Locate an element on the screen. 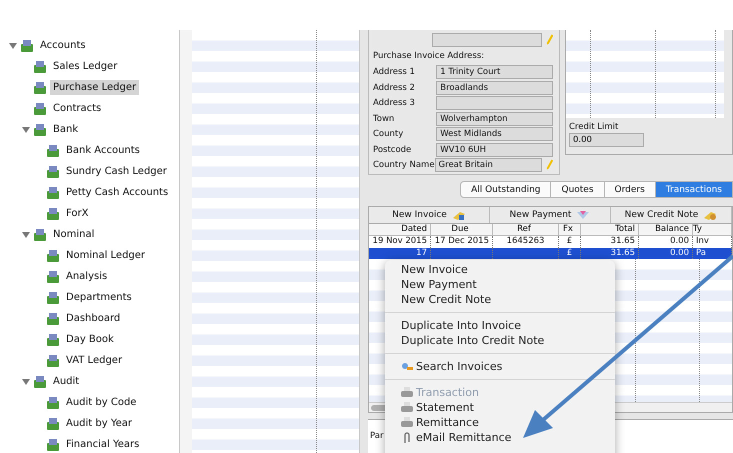  tree-item: Contracts is located at coordinates (77, 108).